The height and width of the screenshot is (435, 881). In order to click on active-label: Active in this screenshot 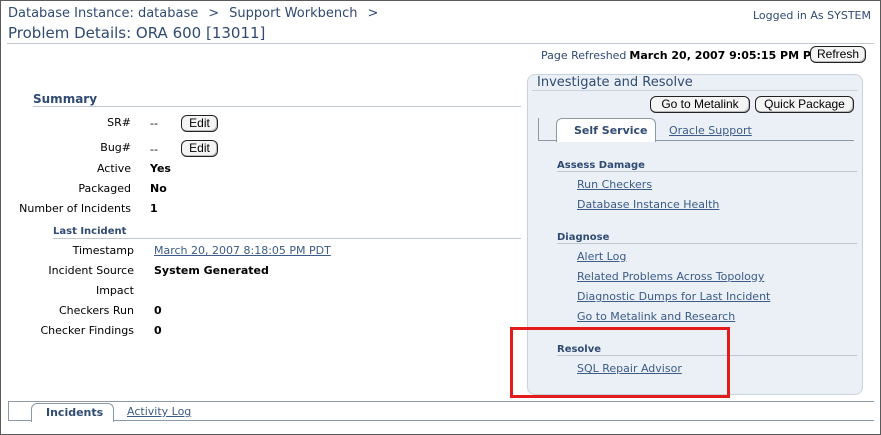, I will do `click(113, 168)`.